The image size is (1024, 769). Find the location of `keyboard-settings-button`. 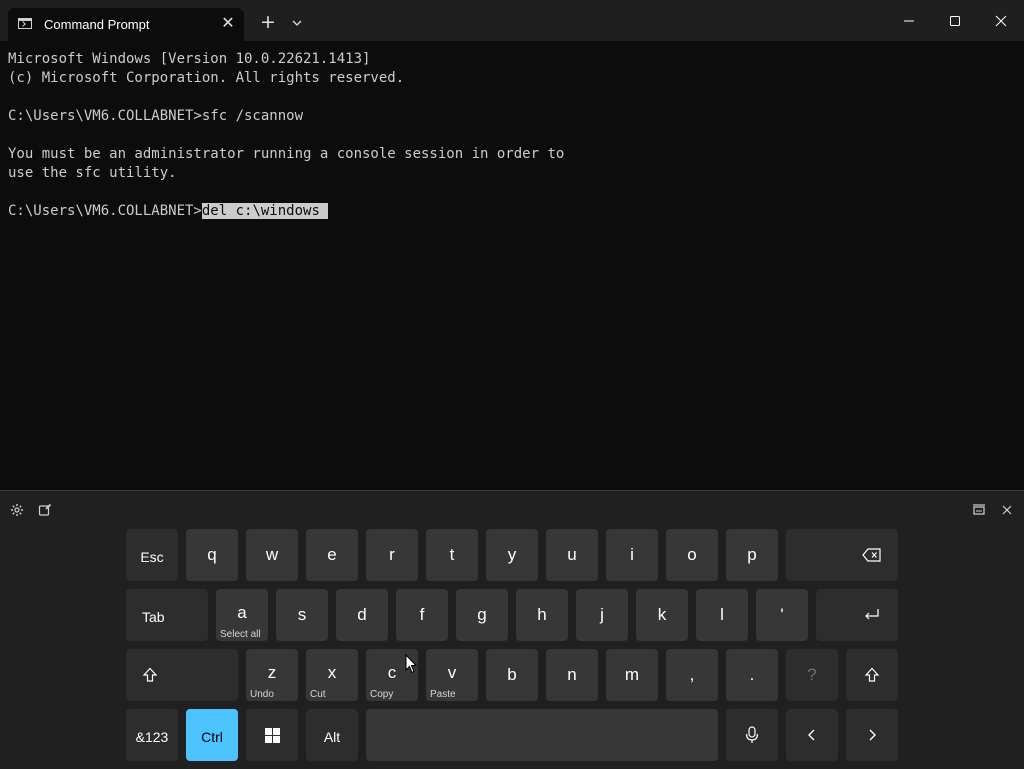

keyboard-settings-button is located at coordinates (17, 510).